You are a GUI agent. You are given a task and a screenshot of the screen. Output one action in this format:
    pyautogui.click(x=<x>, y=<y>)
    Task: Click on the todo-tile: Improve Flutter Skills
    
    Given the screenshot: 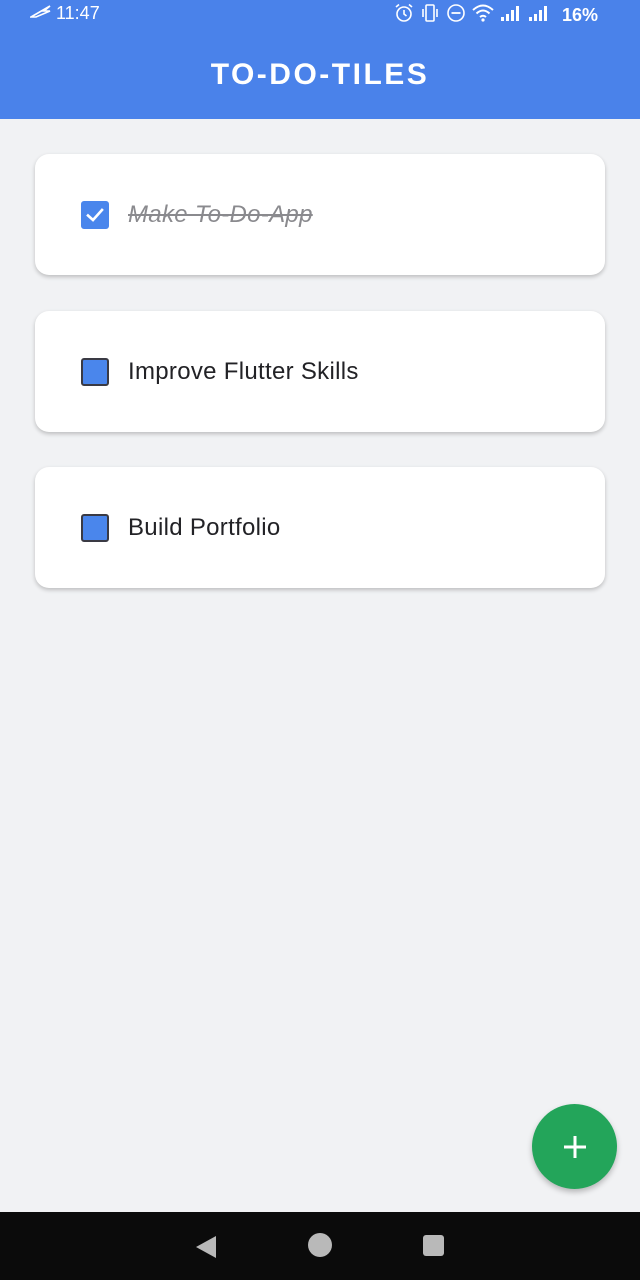 What is the action you would take?
    pyautogui.click(x=320, y=371)
    